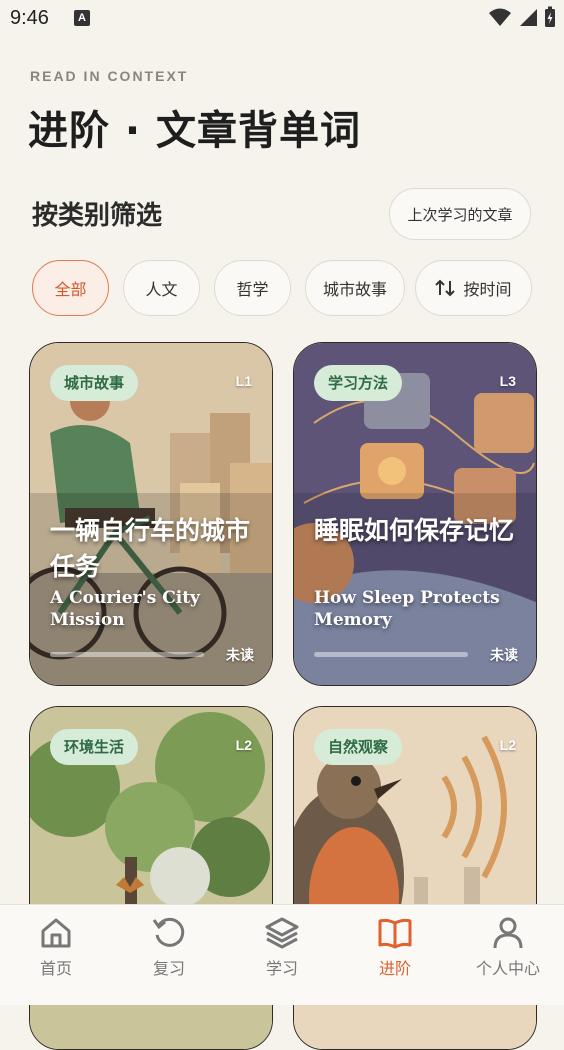 The width and height of the screenshot is (564, 1050). I want to click on nav-review: 复习, so click(169, 947).